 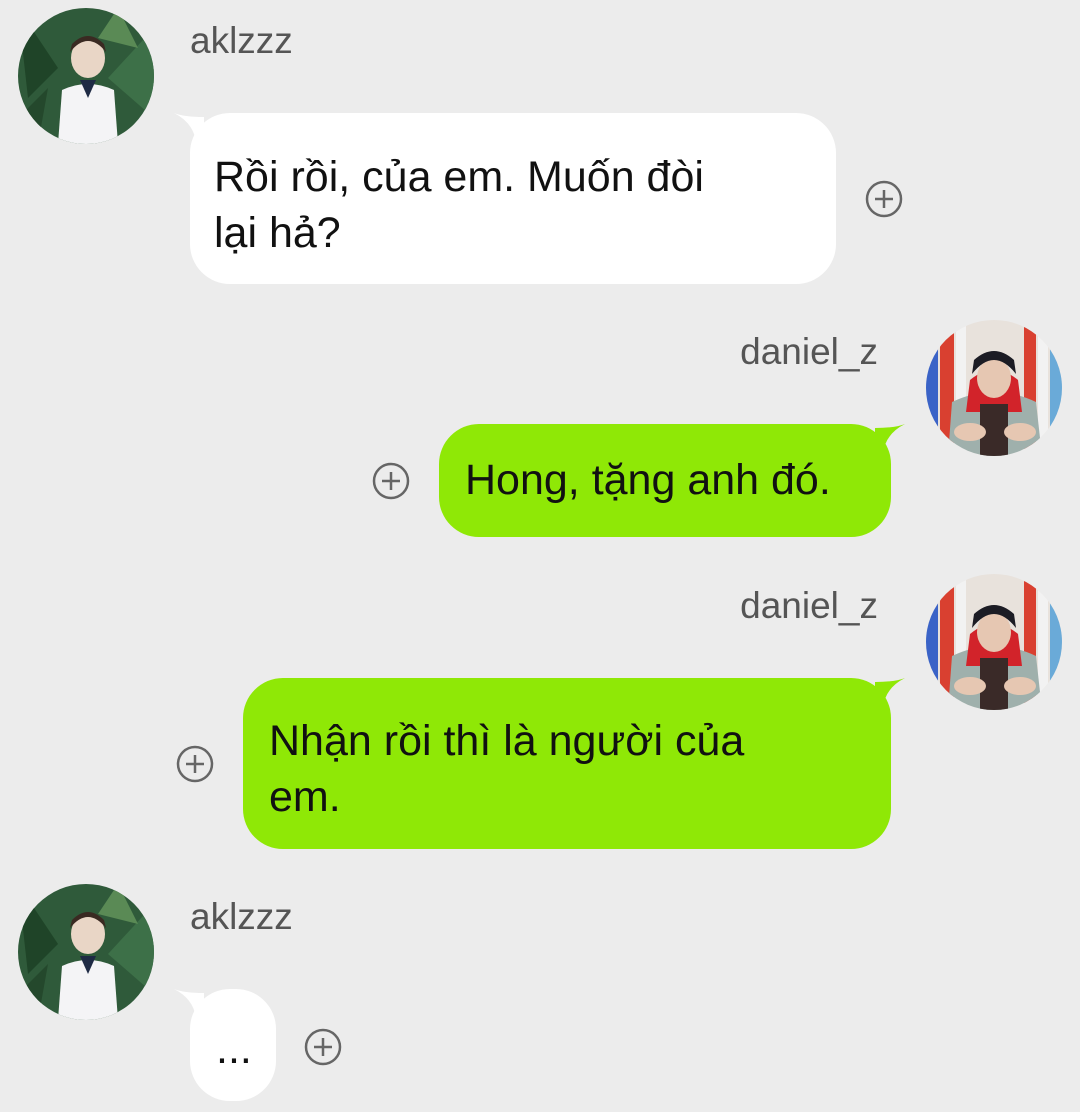 I want to click on message-line: Nhận rồi thì là người của, so click(x=507, y=741).